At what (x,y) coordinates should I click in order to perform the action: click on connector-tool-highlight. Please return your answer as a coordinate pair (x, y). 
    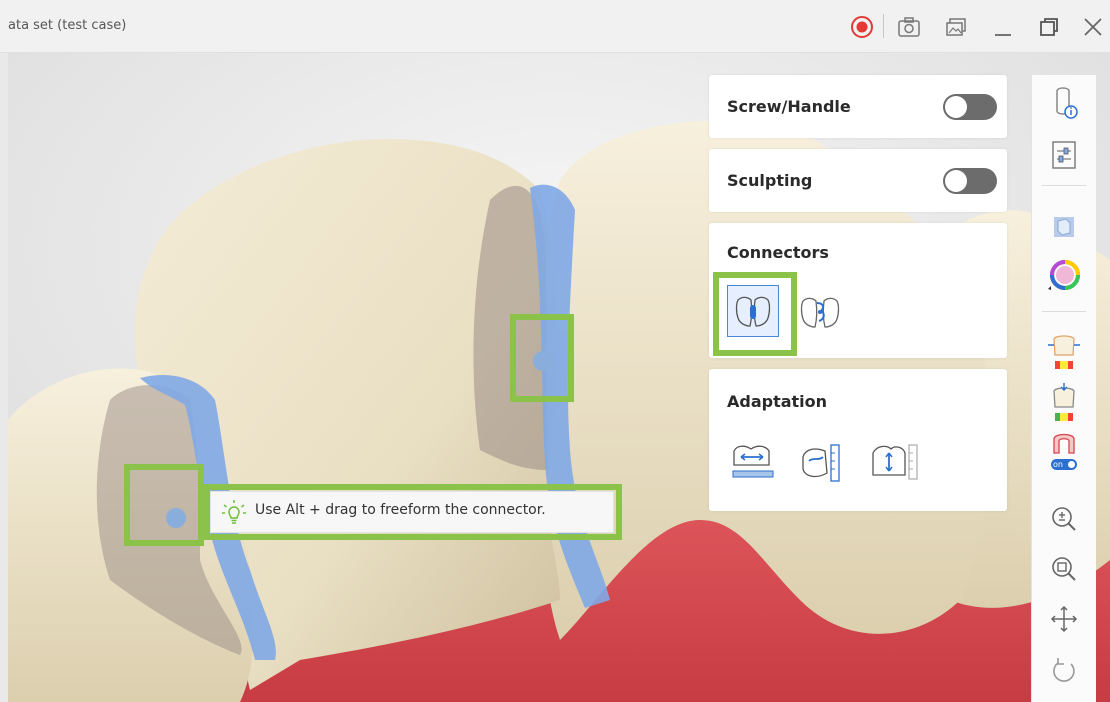
    Looking at the image, I should click on (755, 314).